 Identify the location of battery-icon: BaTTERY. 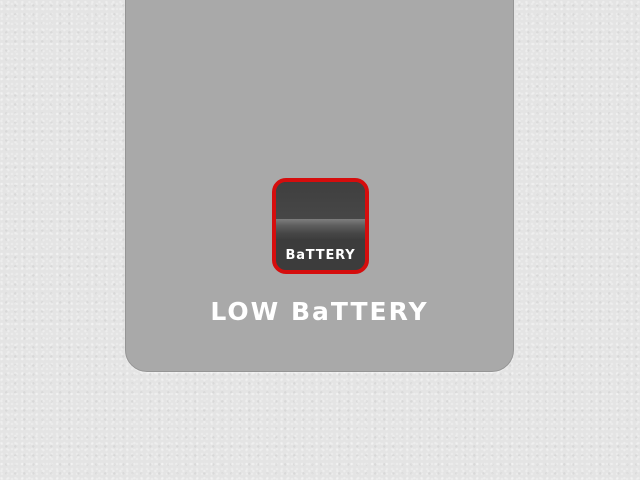
(320, 226).